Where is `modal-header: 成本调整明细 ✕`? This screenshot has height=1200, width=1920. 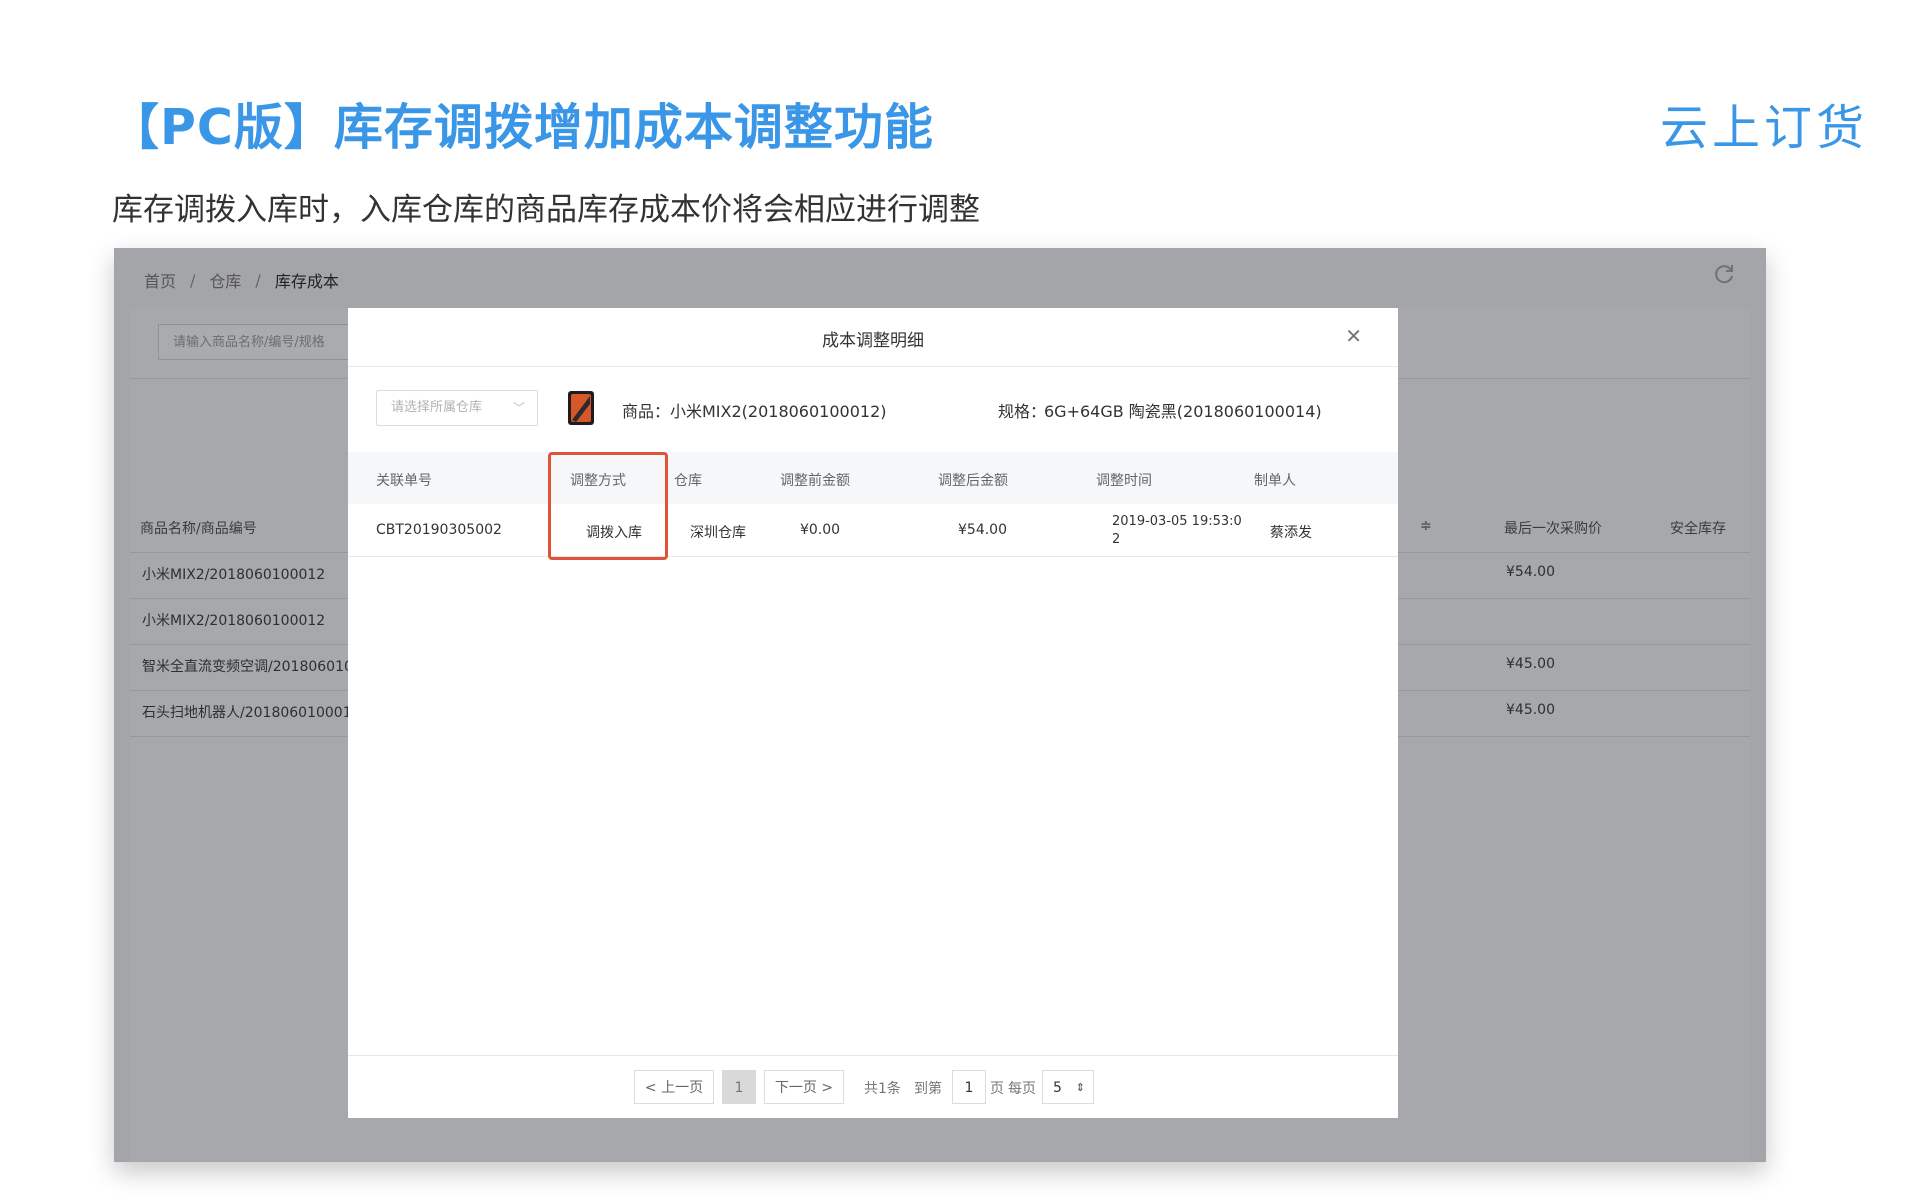
modal-header: 成本调整明细 ✕ is located at coordinates (873, 337).